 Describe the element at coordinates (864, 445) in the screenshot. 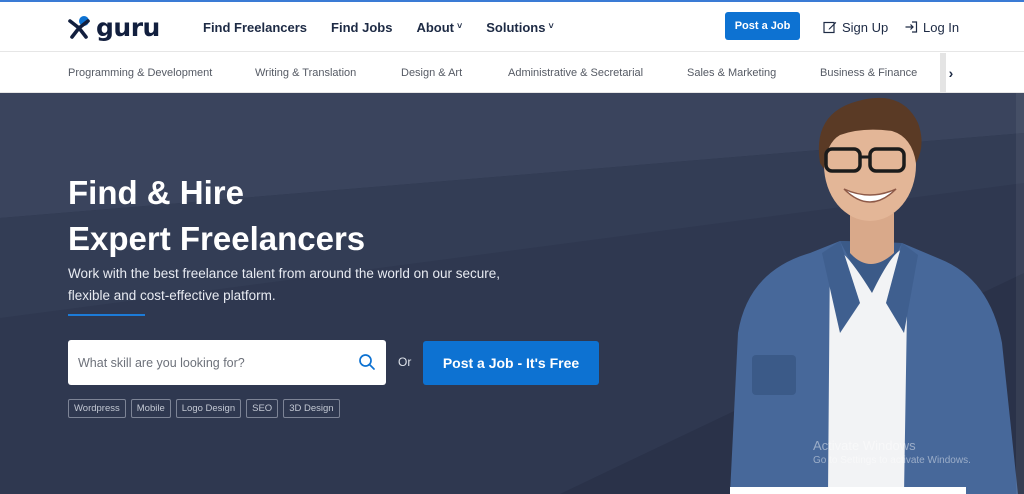

I see `watermark-title: Activate Windows` at that location.